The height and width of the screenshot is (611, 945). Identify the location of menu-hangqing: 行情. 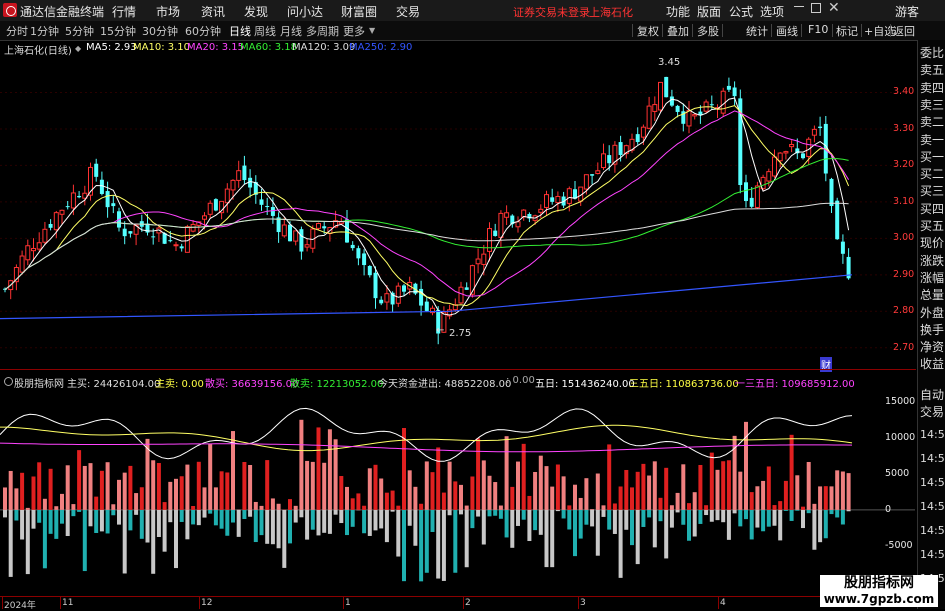
(124, 11).